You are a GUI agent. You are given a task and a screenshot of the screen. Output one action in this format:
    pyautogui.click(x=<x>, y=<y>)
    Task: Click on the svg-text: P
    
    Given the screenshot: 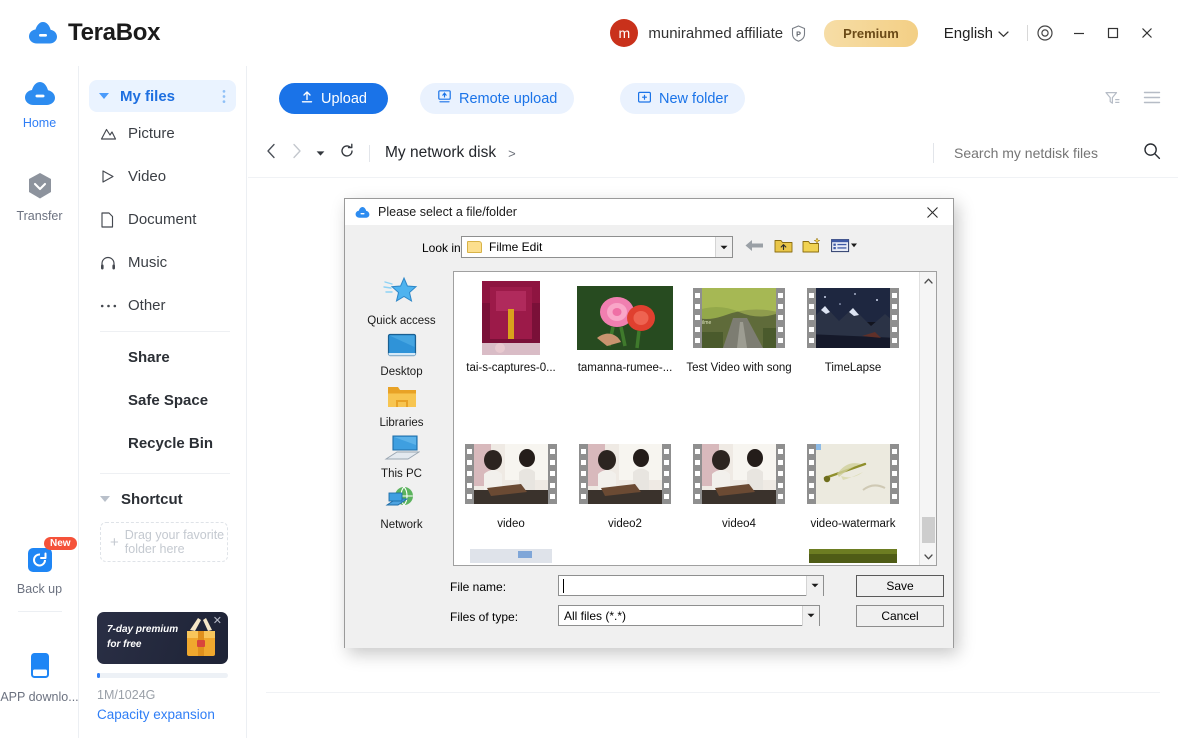 What is the action you would take?
    pyautogui.click(x=798, y=33)
    